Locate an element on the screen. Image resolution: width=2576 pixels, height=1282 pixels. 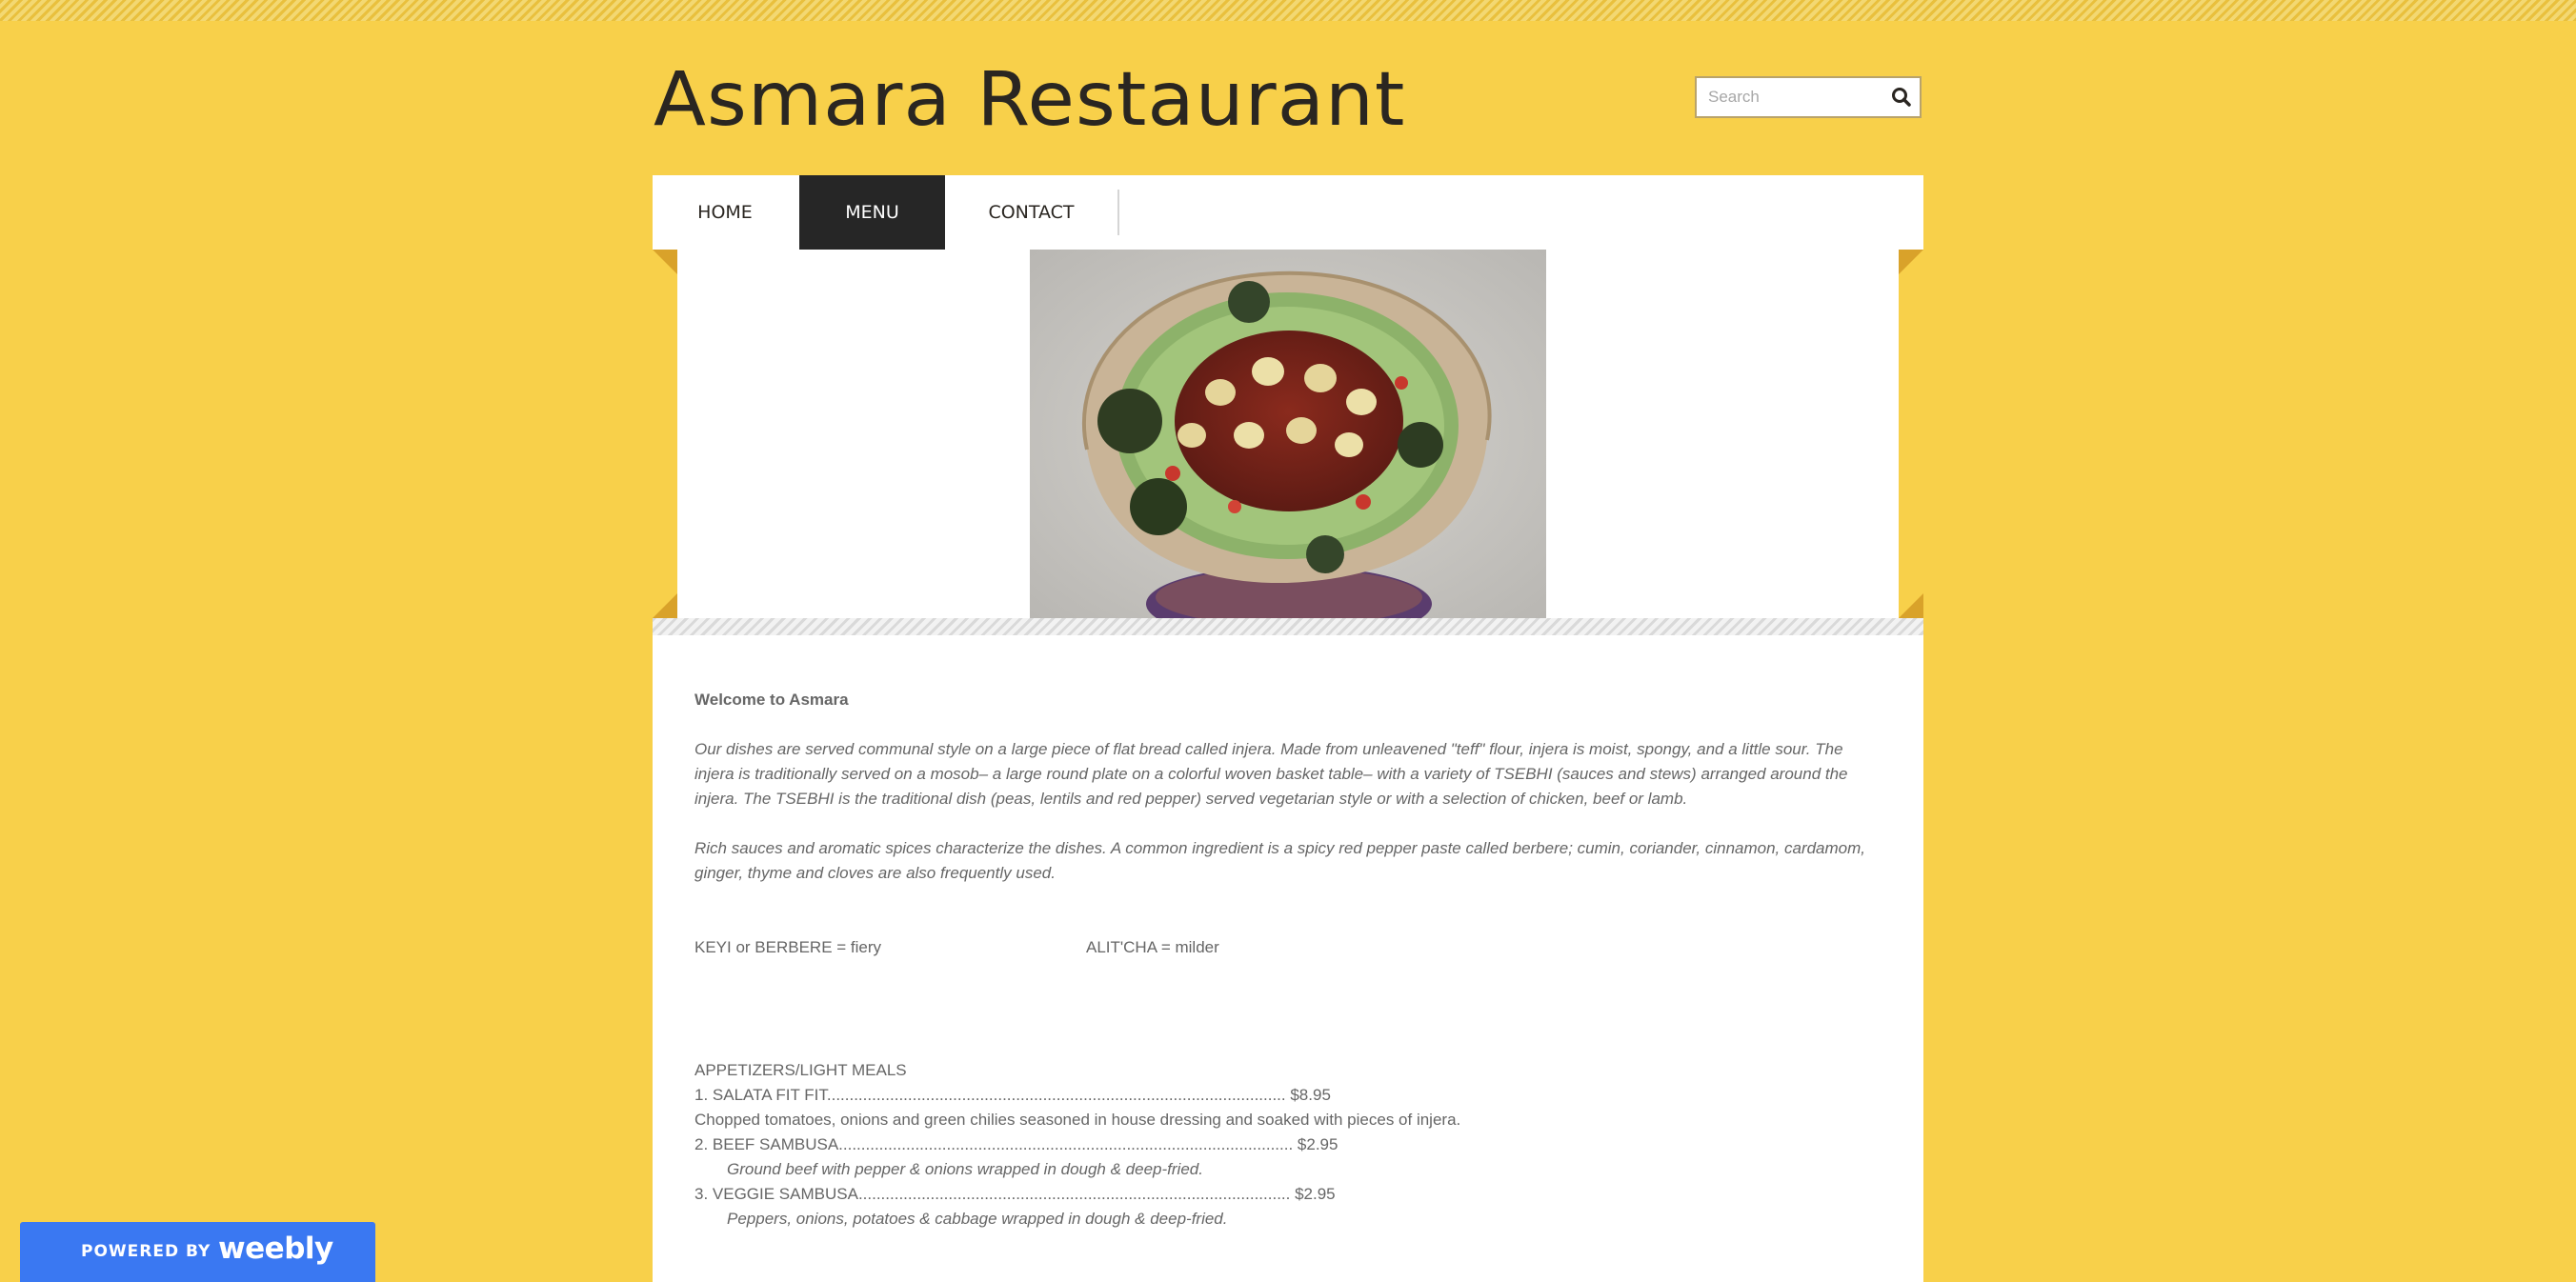
search-input is located at coordinates (1793, 97).